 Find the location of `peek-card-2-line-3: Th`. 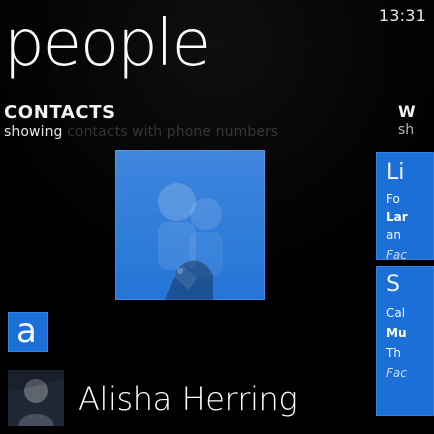

peek-card-2-line-3: Th is located at coordinates (393, 353).